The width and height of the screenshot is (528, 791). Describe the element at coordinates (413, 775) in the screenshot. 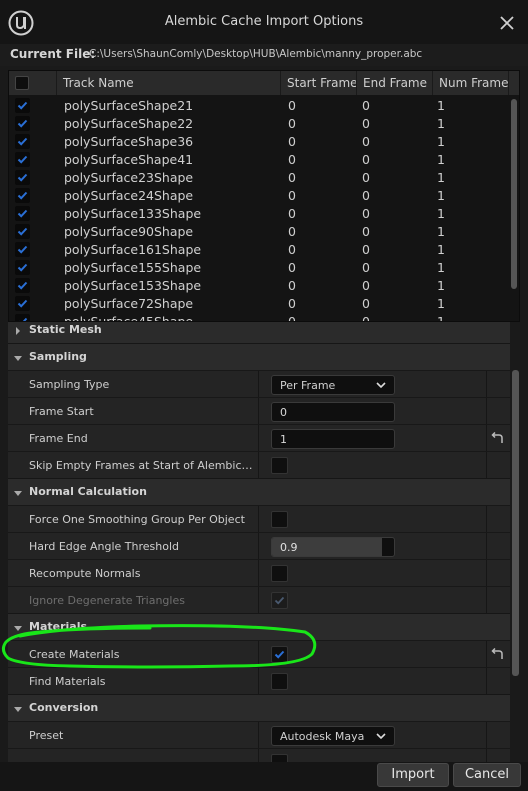

I see `import-button: Import` at that location.